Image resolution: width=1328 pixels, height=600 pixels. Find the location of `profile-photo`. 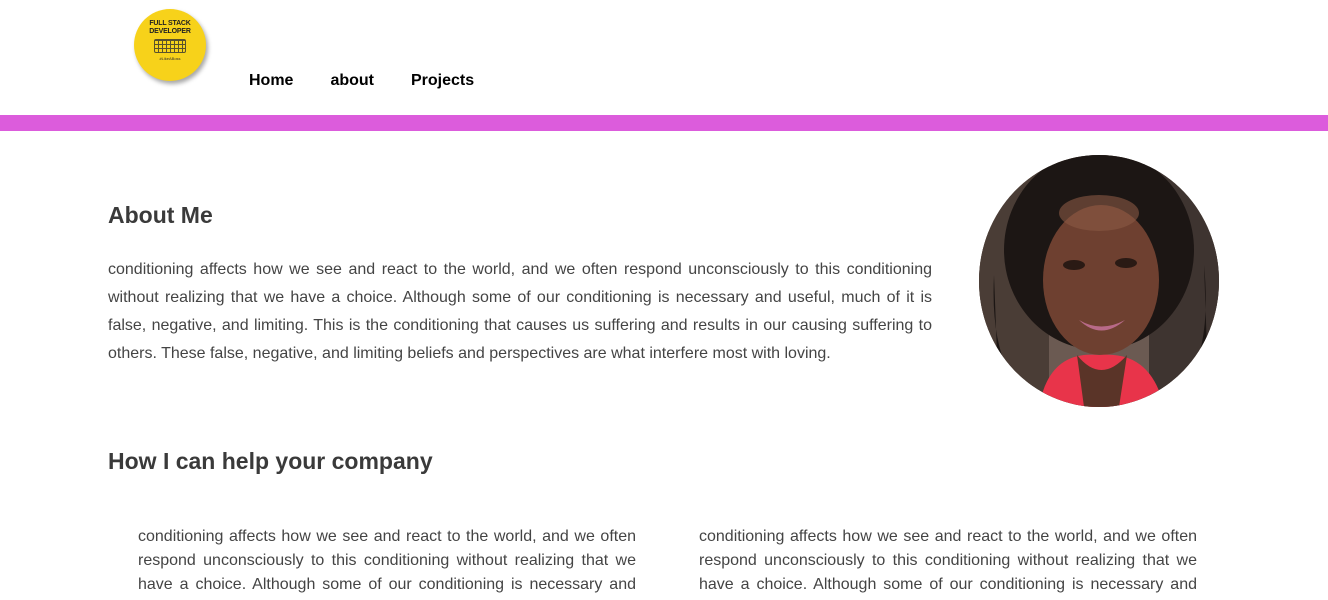

profile-photo is located at coordinates (1099, 281).